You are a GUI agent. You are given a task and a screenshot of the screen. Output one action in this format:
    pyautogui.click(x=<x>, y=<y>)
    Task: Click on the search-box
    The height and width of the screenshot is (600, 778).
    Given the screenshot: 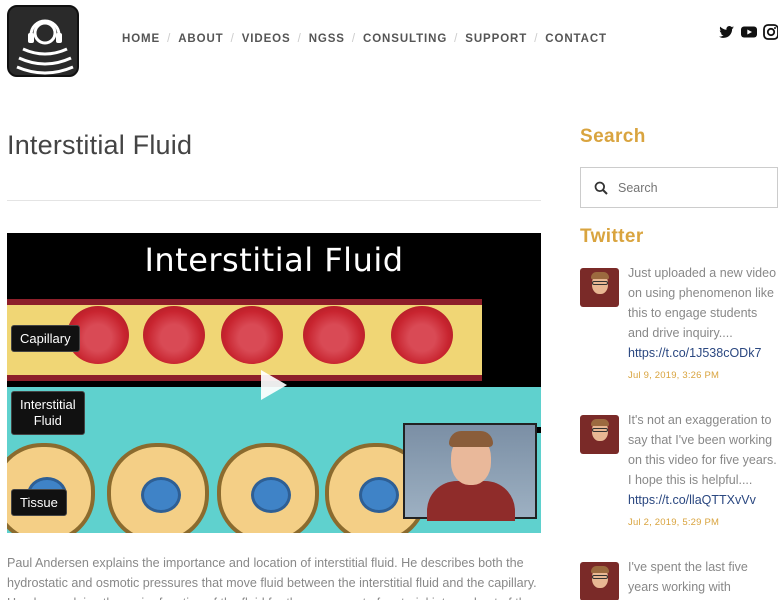 What is the action you would take?
    pyautogui.click(x=679, y=187)
    